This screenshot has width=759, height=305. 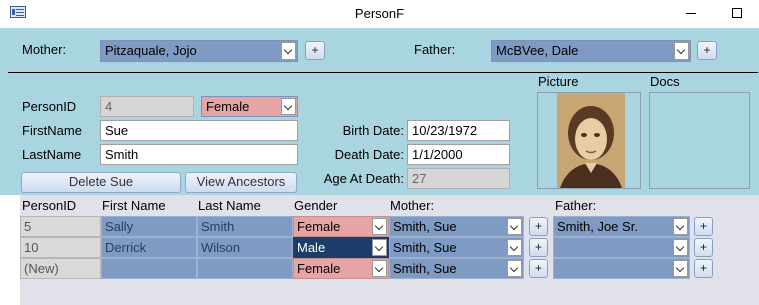 I want to click on row-first-name: Derrick, so click(x=149, y=247).